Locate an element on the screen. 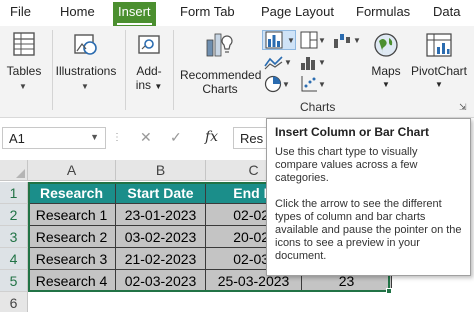 Image resolution: width=474 pixels, height=312 pixels. tooltip-title: Insert Column or Bar Chart is located at coordinates (352, 132).